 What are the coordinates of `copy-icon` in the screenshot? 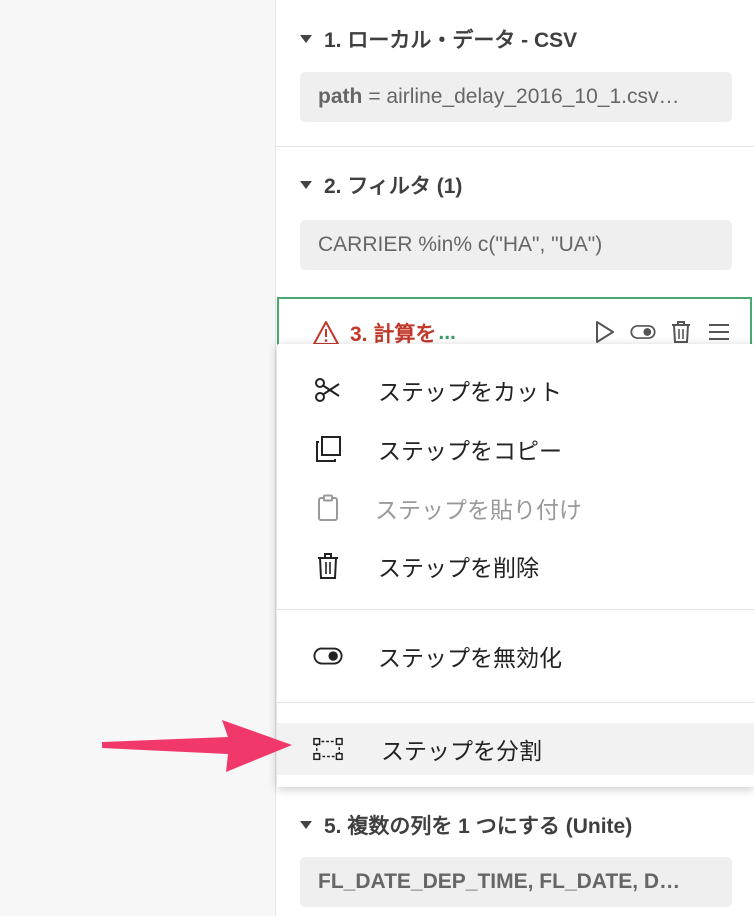 It's located at (328, 449).